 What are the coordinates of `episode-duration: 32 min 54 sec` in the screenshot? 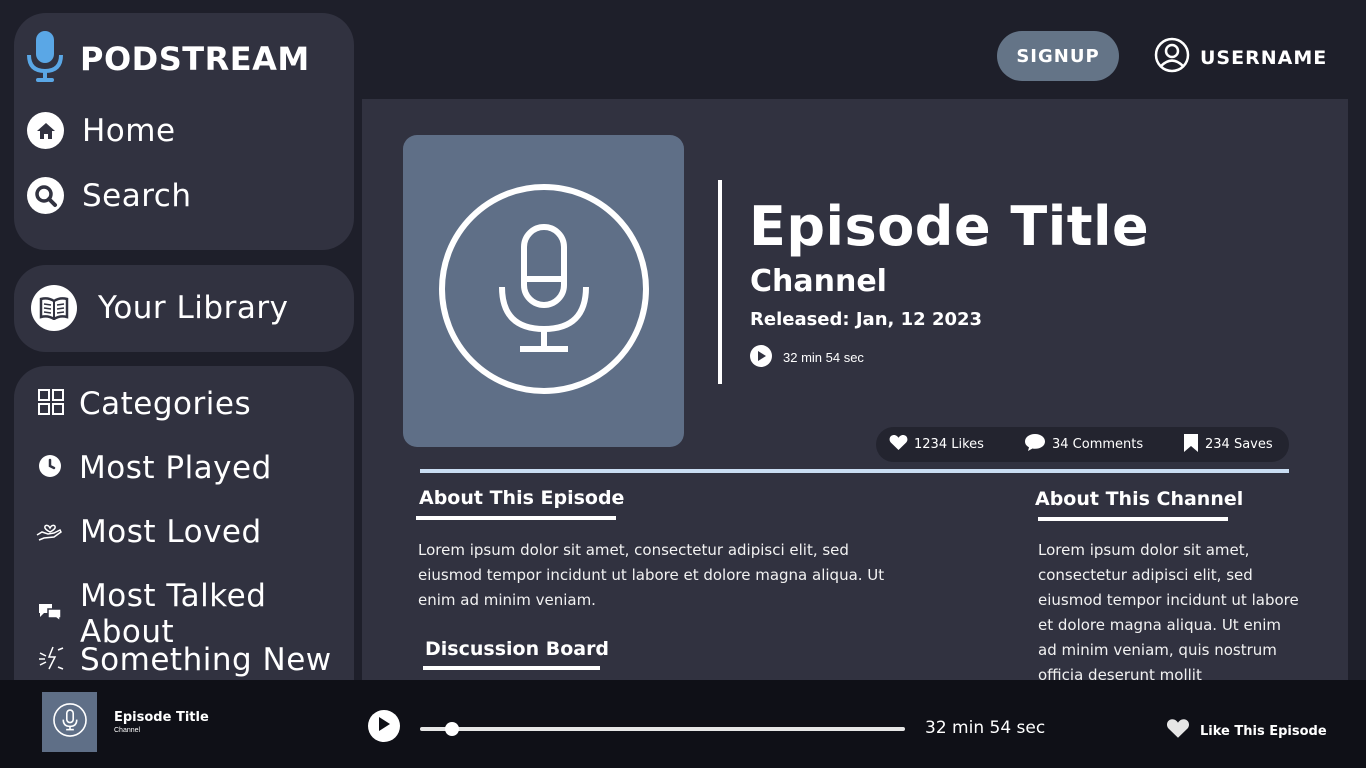 It's located at (807, 357).